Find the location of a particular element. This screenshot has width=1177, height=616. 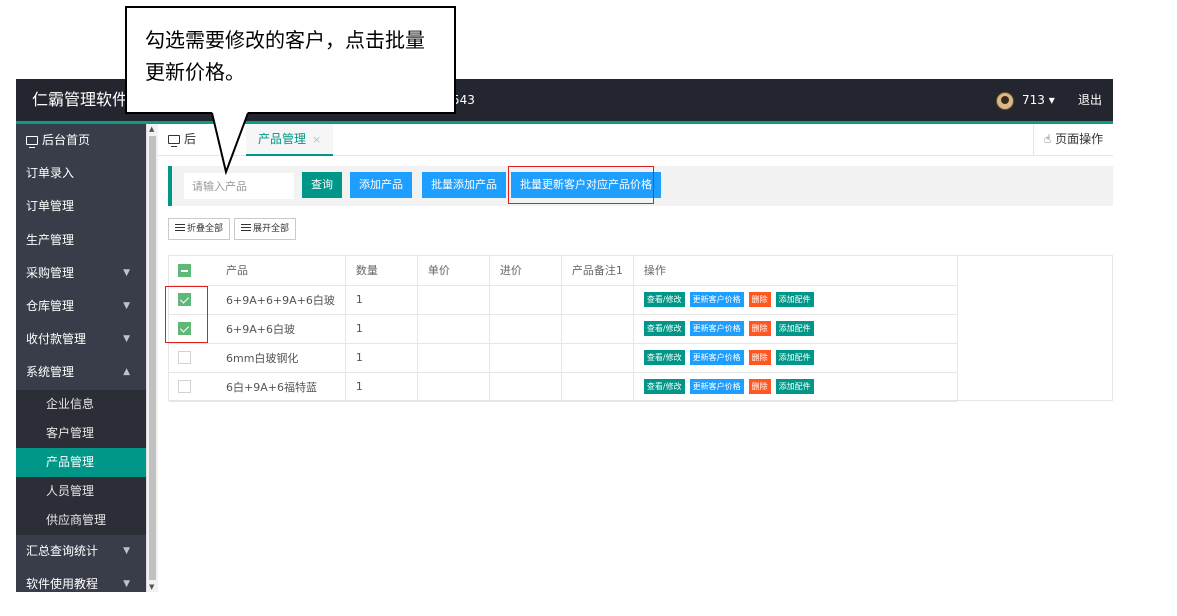

expand-all-button: 展开全部 is located at coordinates (265, 229).